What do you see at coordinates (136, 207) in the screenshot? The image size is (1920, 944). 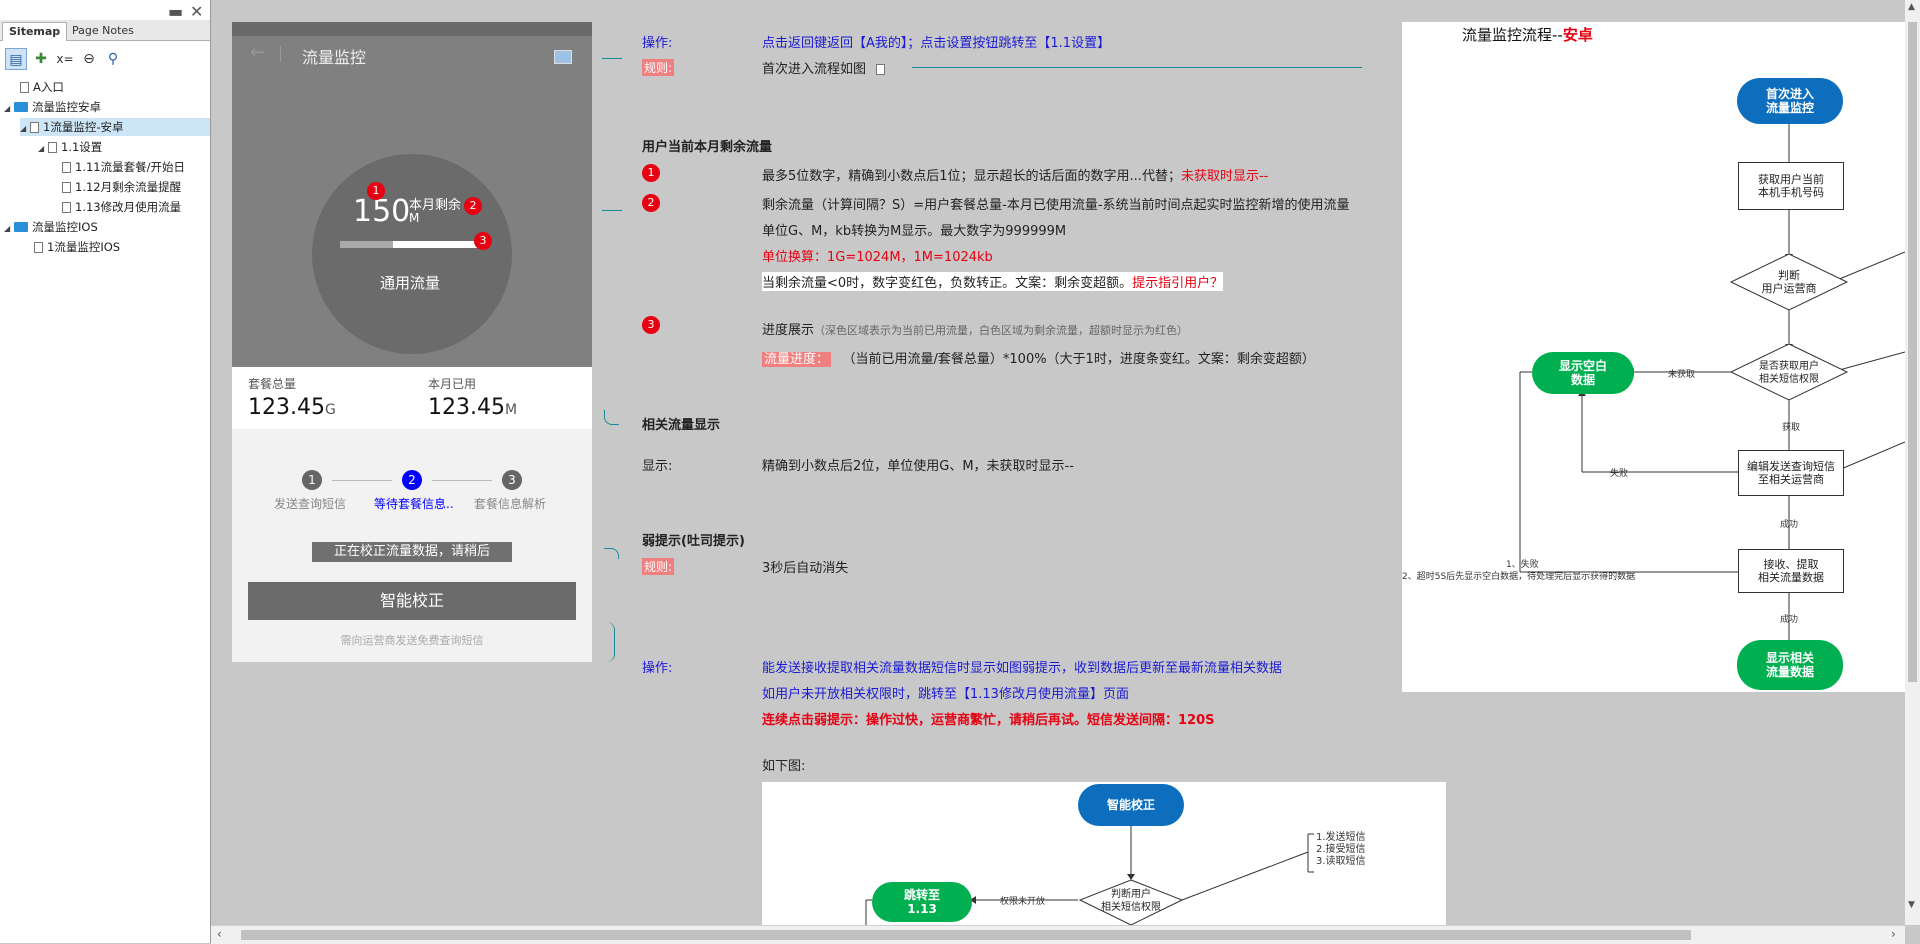 I see `tree-item-modify-usage: 1.13修改月使用流量` at bounding box center [136, 207].